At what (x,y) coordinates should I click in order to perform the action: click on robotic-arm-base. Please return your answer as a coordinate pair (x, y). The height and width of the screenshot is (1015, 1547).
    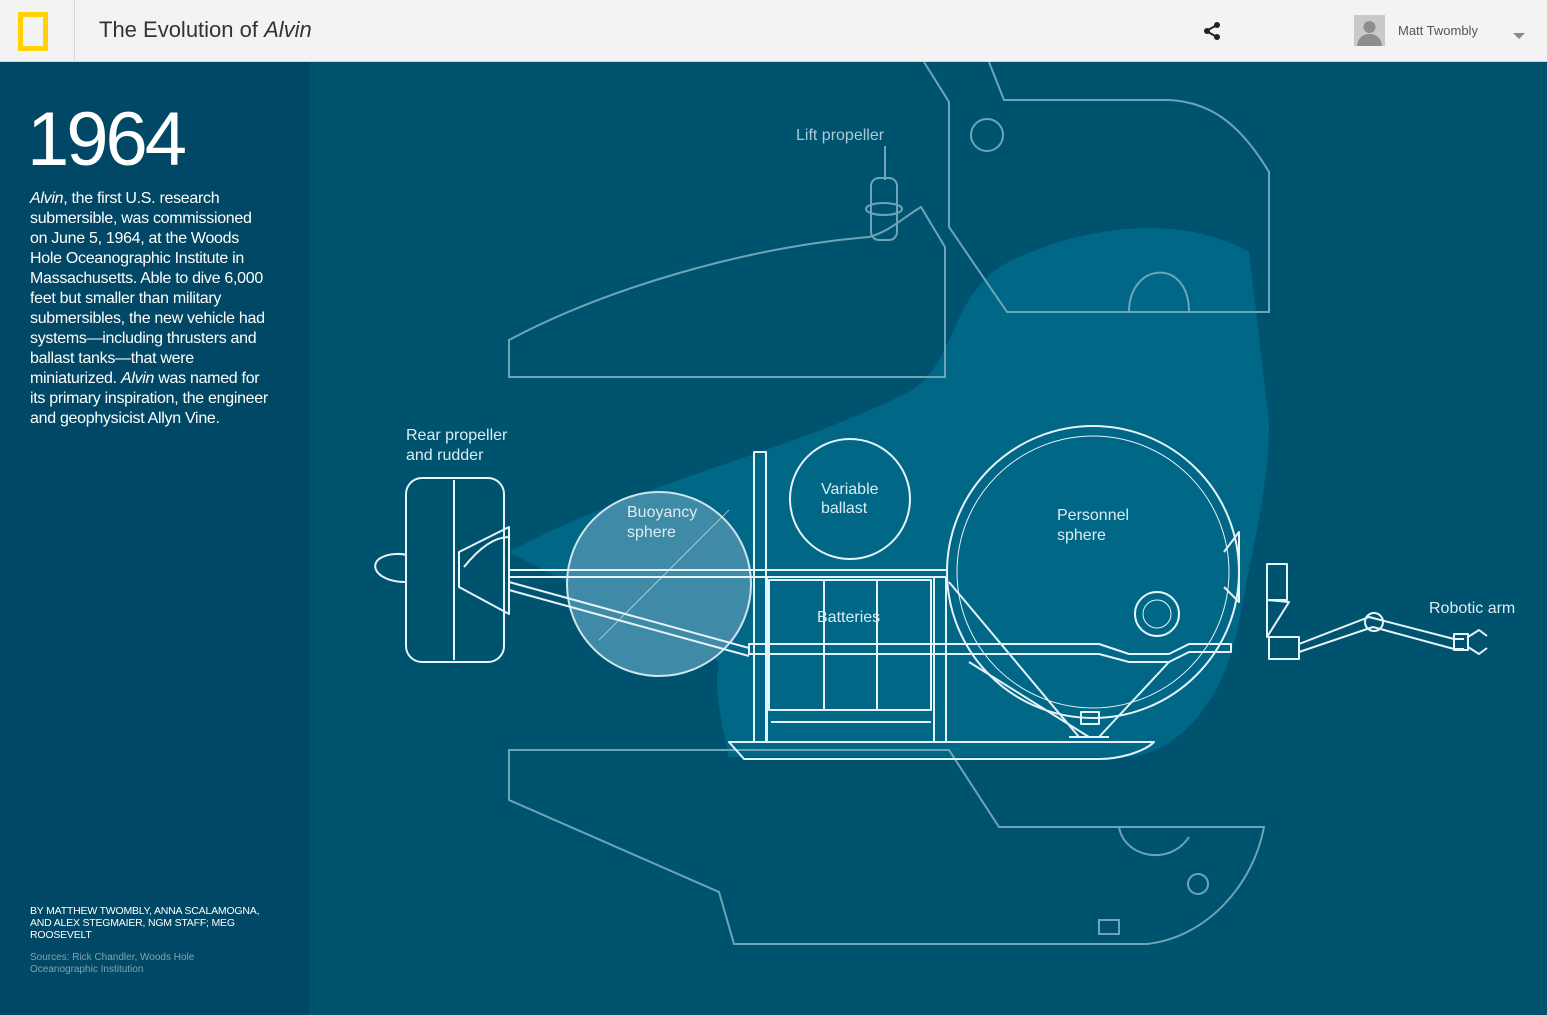
    Looking at the image, I should click on (1277, 582).